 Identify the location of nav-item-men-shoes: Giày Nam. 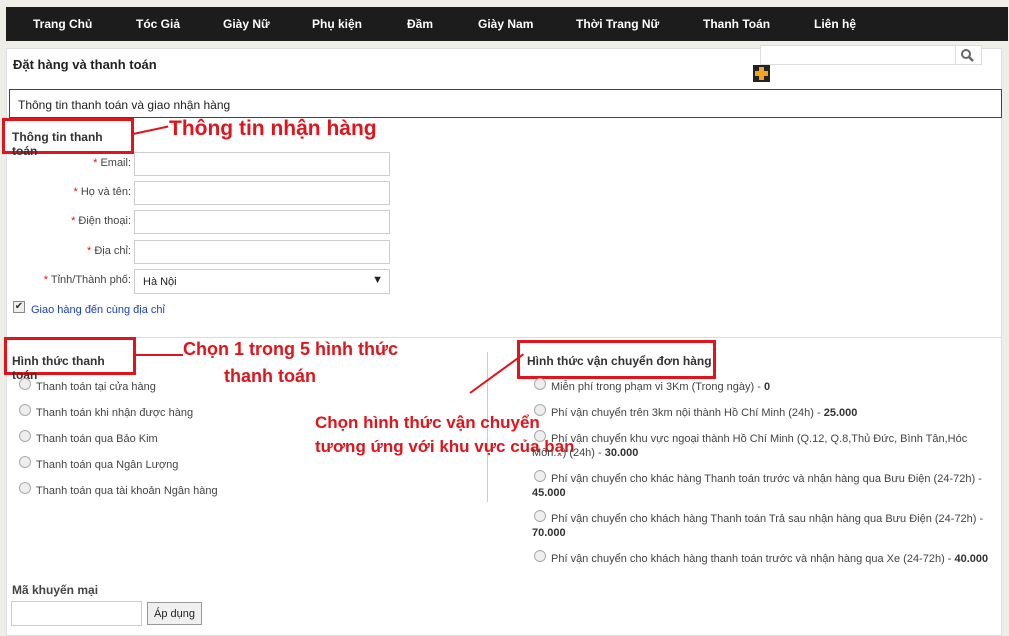
(505, 24).